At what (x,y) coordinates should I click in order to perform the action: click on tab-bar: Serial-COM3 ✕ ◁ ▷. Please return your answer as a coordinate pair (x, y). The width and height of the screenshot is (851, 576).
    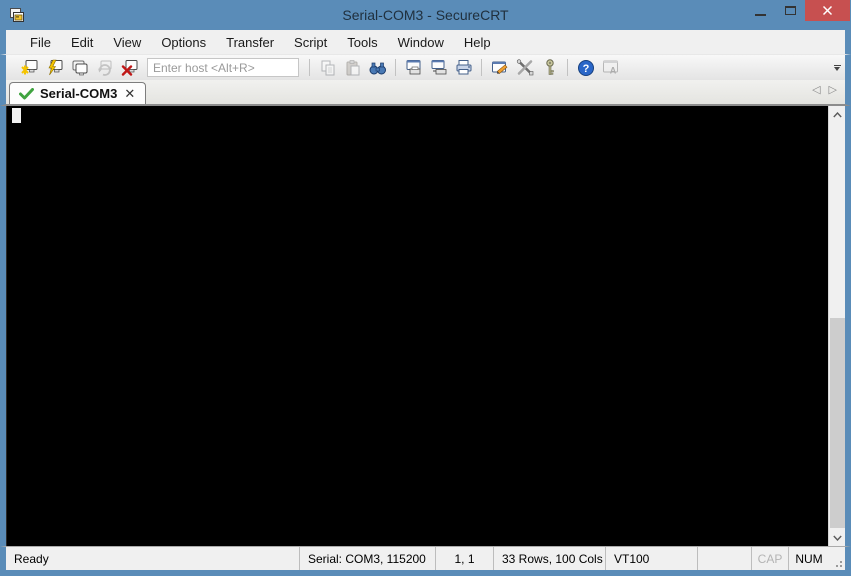
    Looking at the image, I should click on (425, 93).